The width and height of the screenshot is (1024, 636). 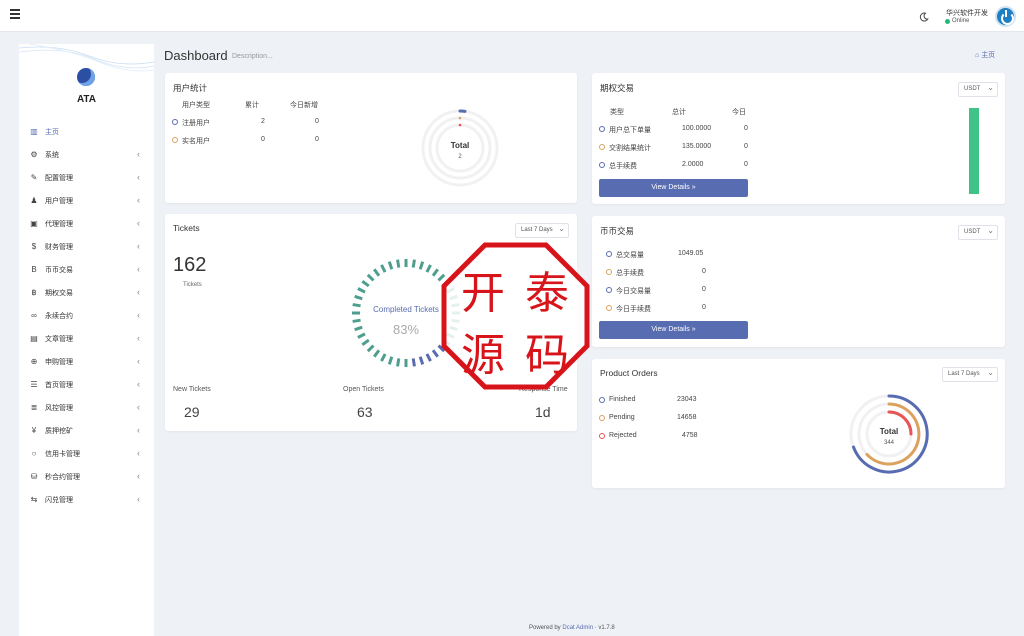 What do you see at coordinates (59, 316) in the screenshot?
I see `sidebar-item-label: 永续合约` at bounding box center [59, 316].